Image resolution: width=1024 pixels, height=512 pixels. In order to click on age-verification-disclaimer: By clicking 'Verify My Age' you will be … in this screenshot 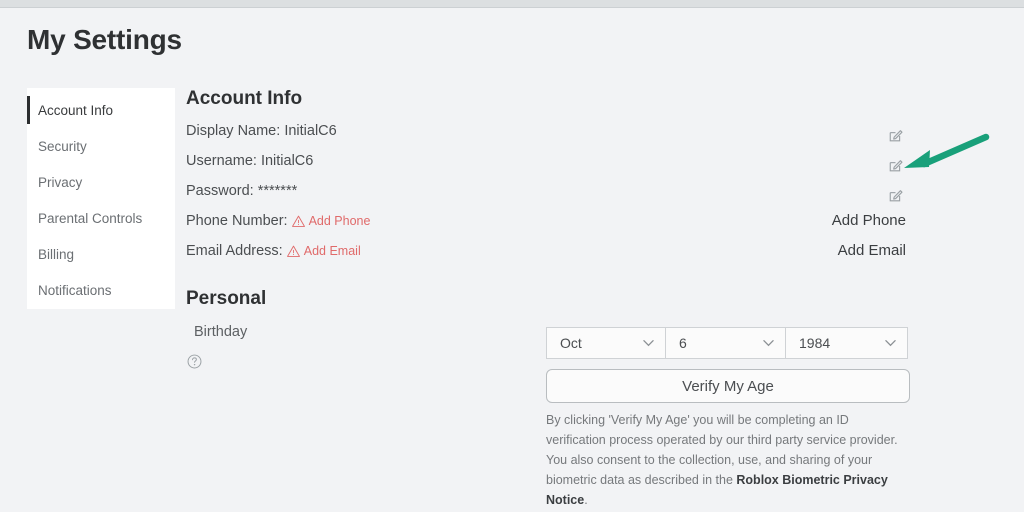, I will do `click(729, 460)`.